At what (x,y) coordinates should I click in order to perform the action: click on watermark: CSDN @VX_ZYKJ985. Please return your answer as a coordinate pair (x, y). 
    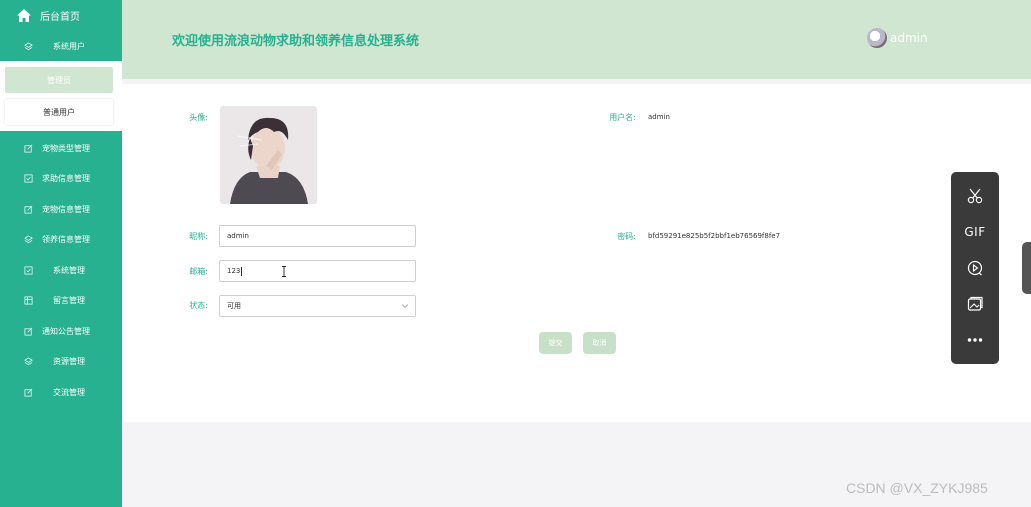
    Looking at the image, I should click on (917, 488).